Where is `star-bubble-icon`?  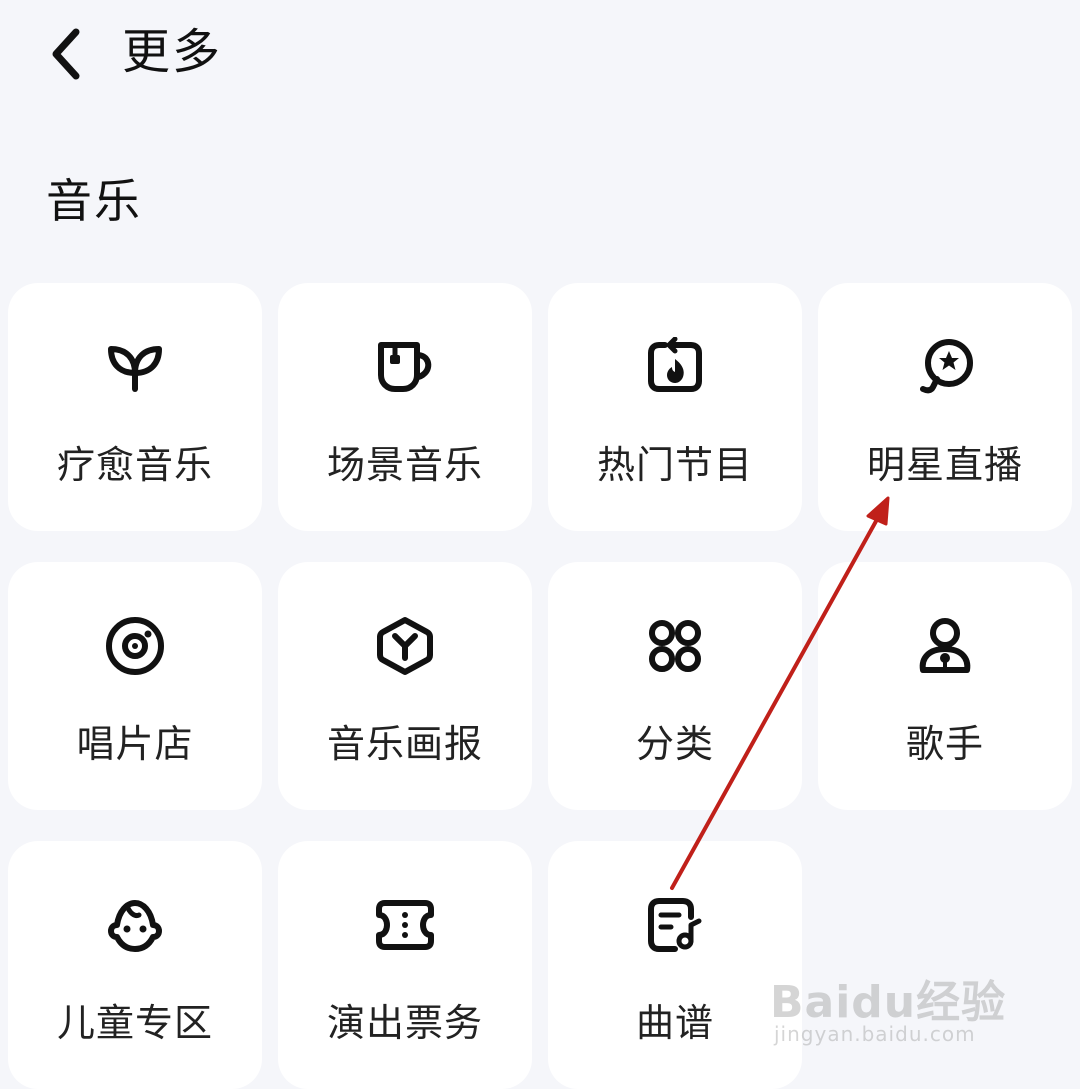
star-bubble-icon is located at coordinates (945, 367).